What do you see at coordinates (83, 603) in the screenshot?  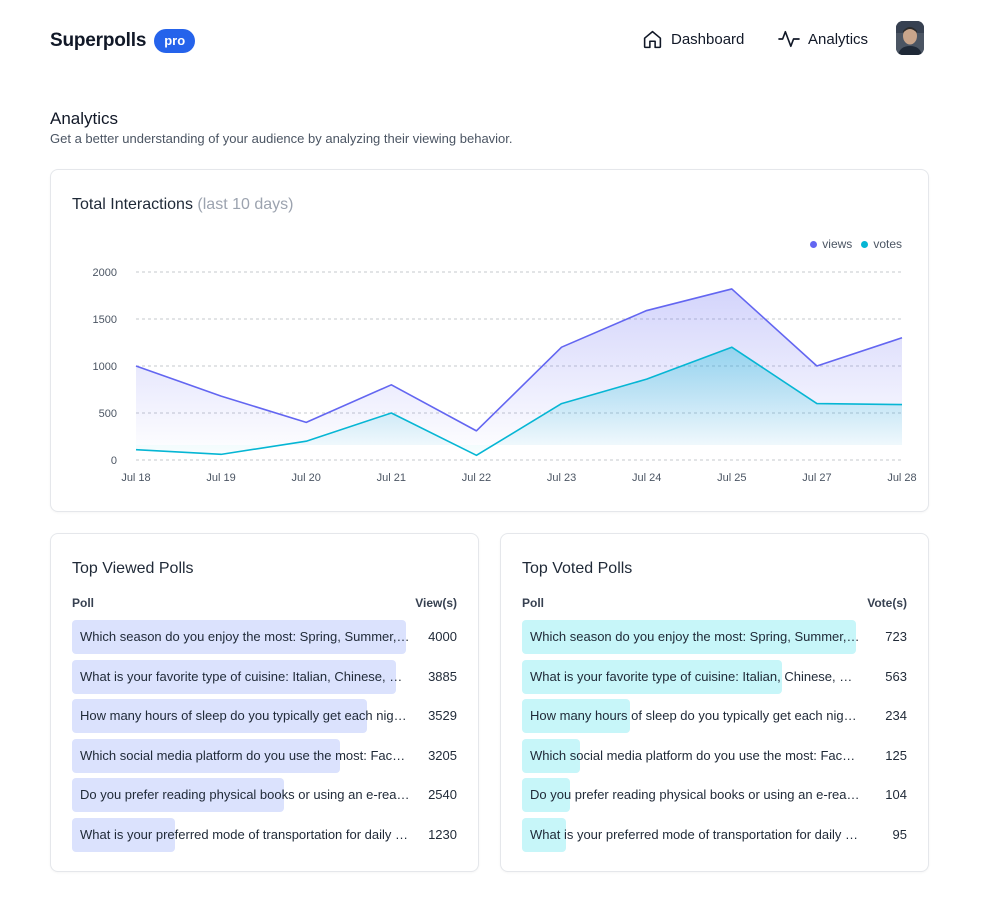 I see `viewed-poll-column-header: Poll` at bounding box center [83, 603].